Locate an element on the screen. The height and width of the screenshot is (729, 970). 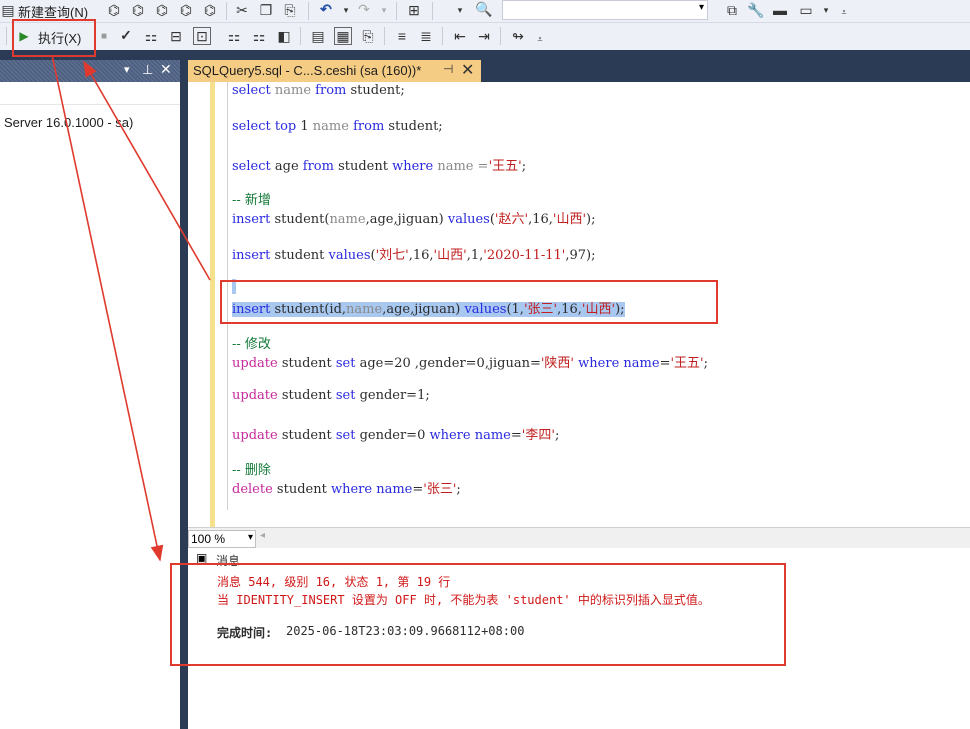
overflow-dropdown-icon: ▾ is located at coordinates (460, 10).